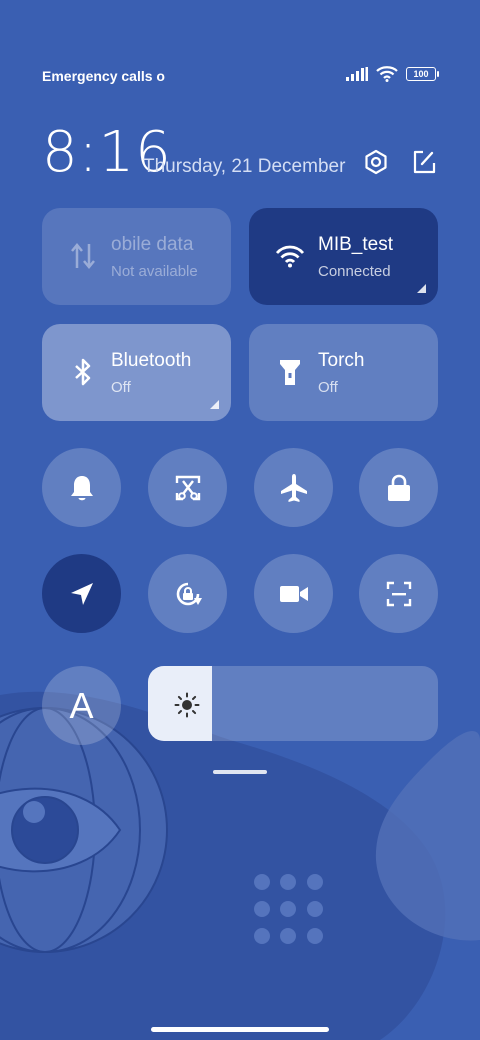 This screenshot has width=480, height=1040. I want to click on gesture-navigation-bar, so click(240, 1029).